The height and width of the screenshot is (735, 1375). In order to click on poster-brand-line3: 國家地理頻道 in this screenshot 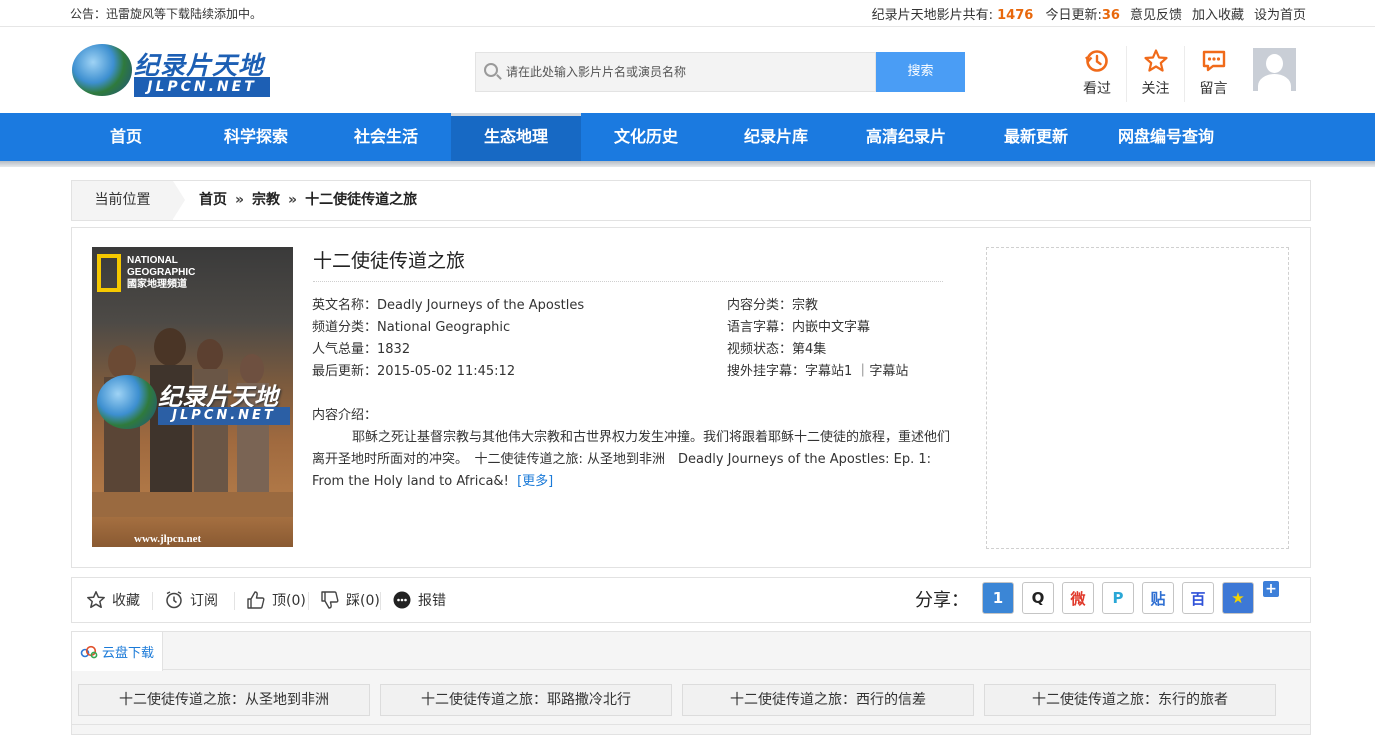, I will do `click(157, 284)`.